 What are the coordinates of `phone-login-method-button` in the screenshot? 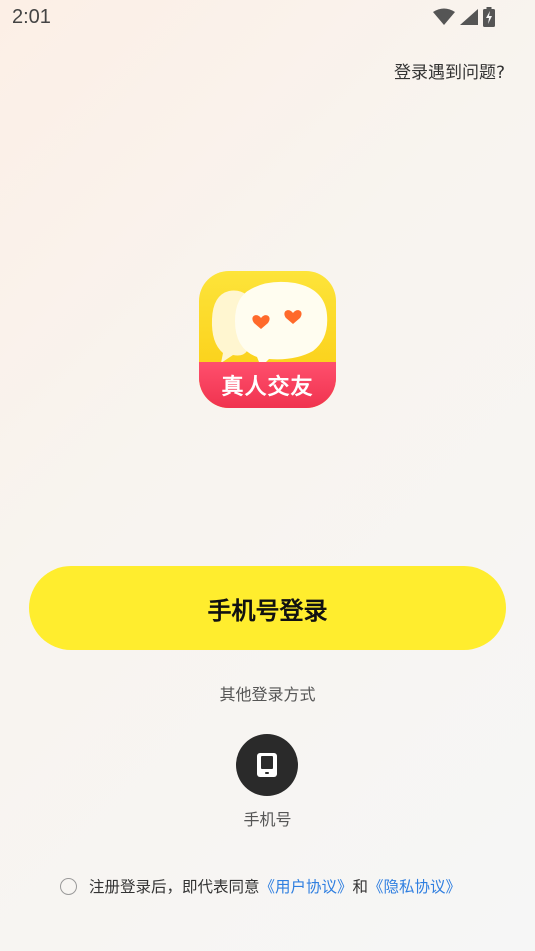 It's located at (267, 765).